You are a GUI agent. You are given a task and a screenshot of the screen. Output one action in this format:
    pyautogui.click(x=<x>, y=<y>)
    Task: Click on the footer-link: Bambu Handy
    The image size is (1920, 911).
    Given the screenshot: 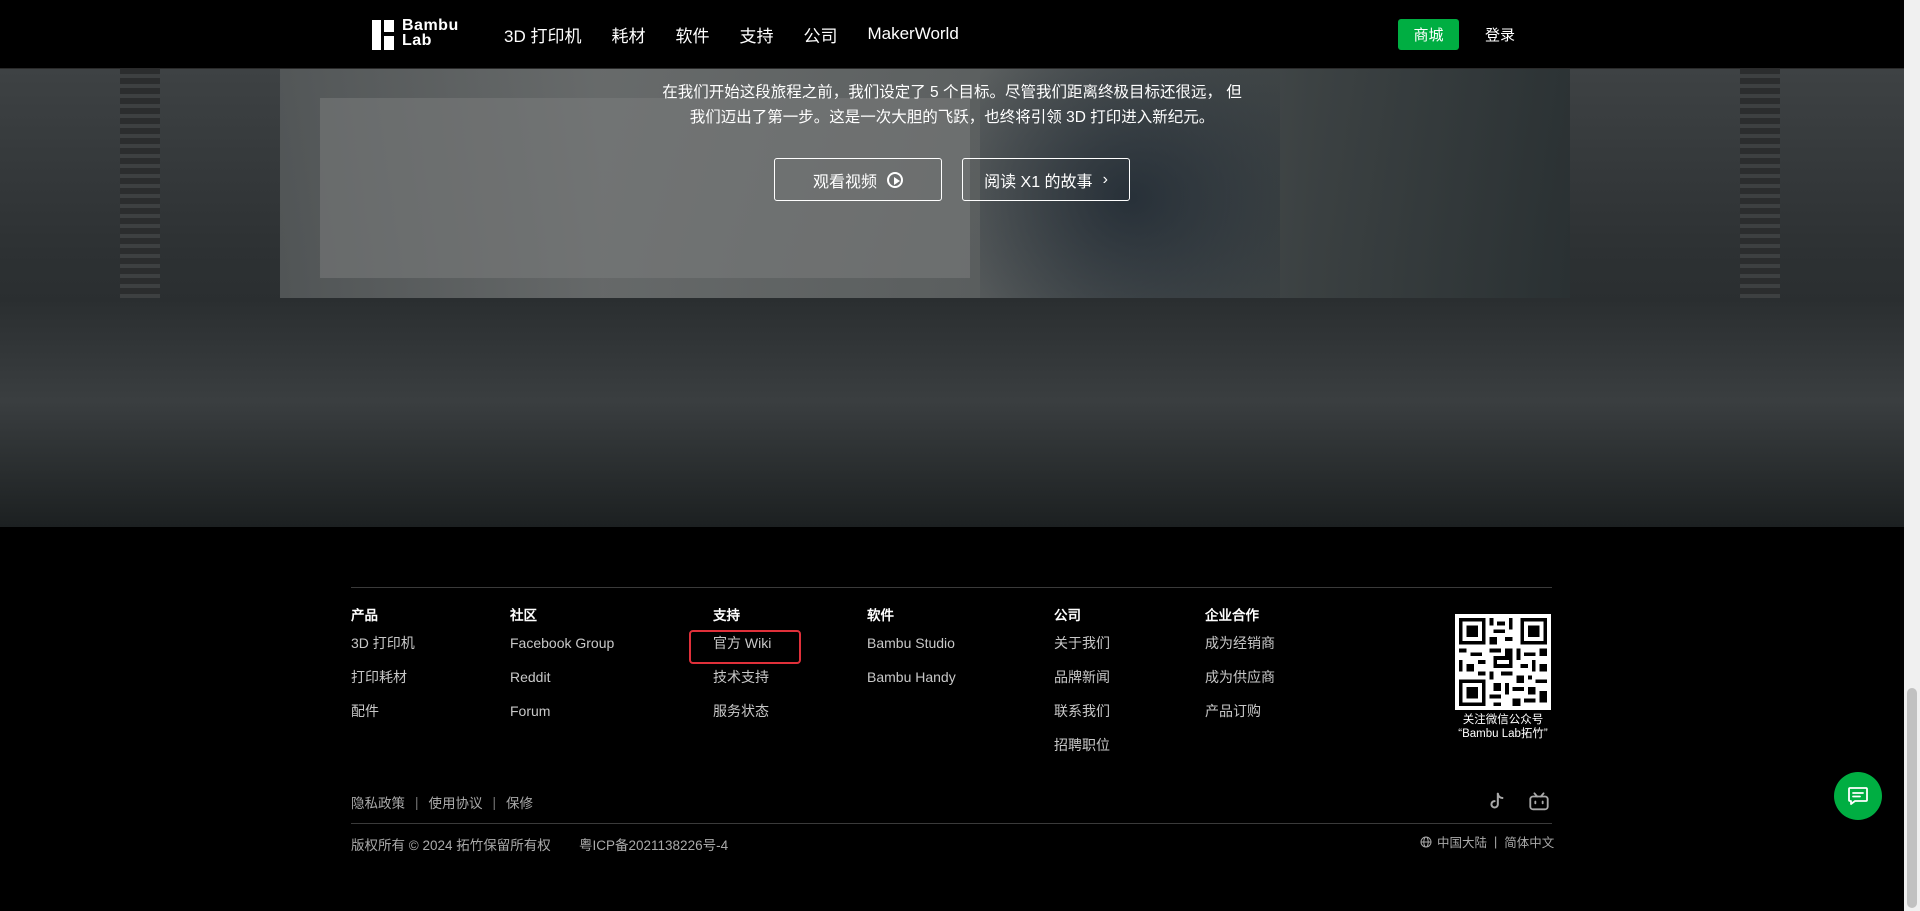 What is the action you would take?
    pyautogui.click(x=911, y=685)
    